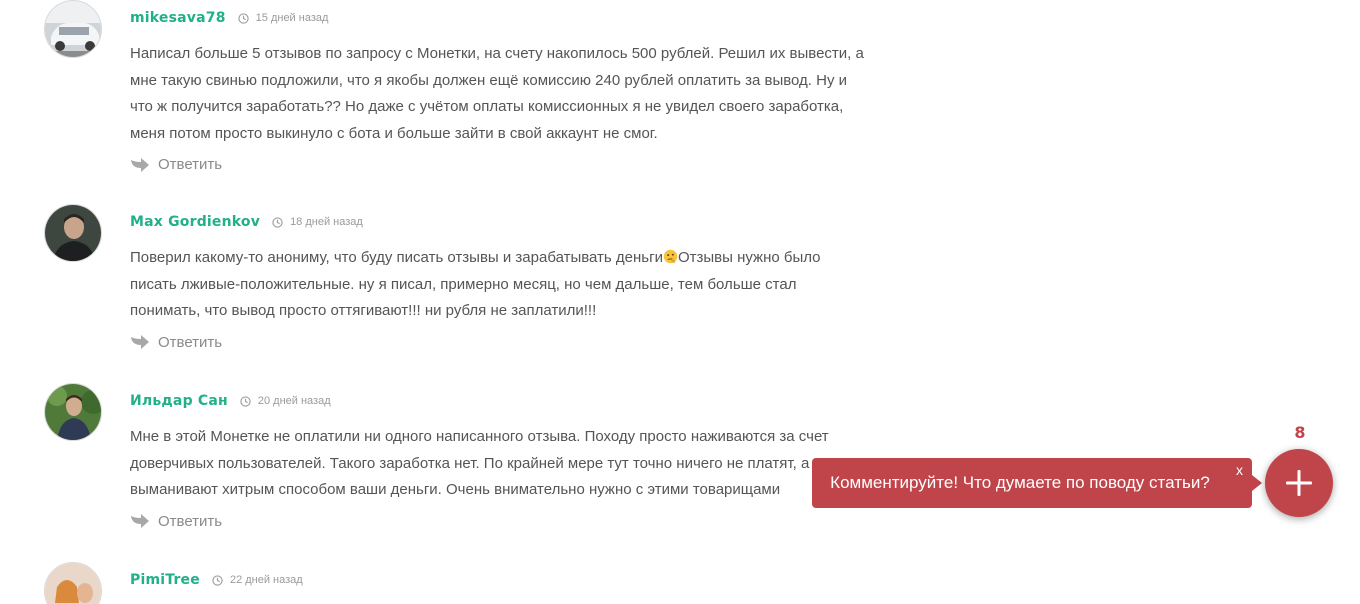 The image size is (1360, 604). Describe the element at coordinates (326, 222) in the screenshot. I see `comment-date-text: 18 дней назад` at that location.